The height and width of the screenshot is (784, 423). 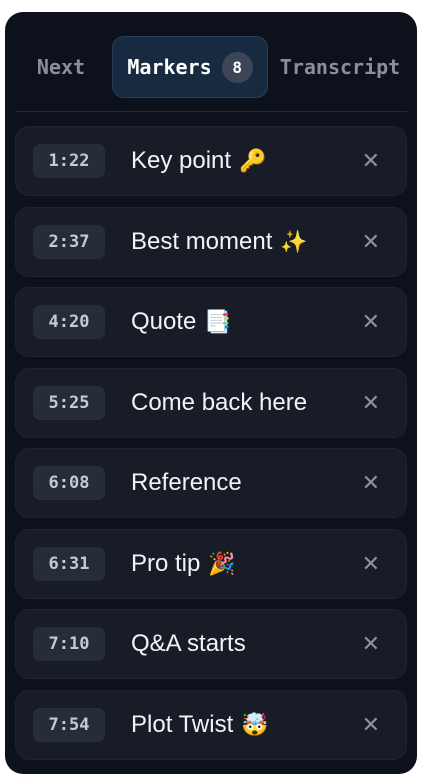 I want to click on bookmark-tabs-emoji-icon: 📑, so click(x=218, y=321).